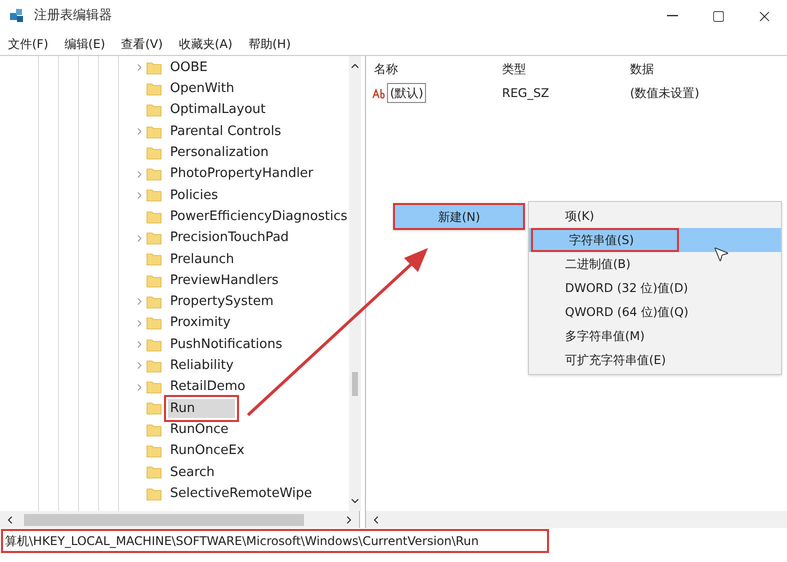 The height and width of the screenshot is (562, 787). Describe the element at coordinates (28, 43) in the screenshot. I see `menu-item: 文件(F)` at that location.